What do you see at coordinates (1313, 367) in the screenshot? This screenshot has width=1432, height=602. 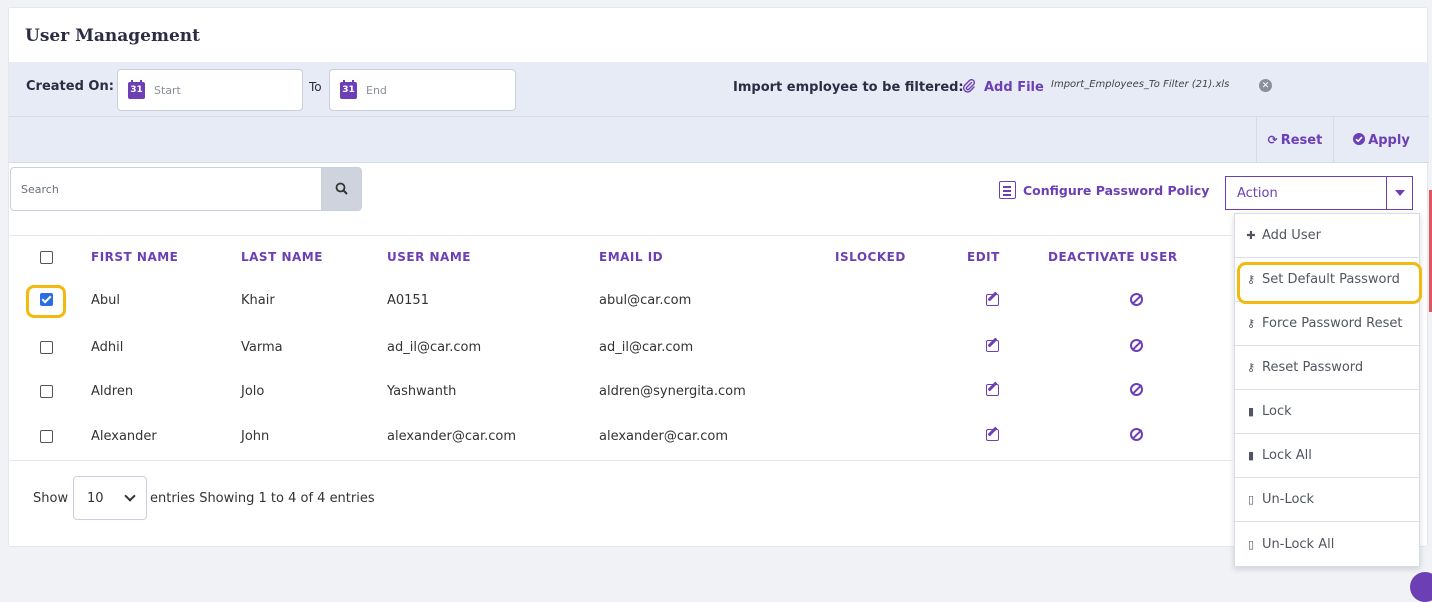 I see `menu-item-label: Reset Password` at bounding box center [1313, 367].